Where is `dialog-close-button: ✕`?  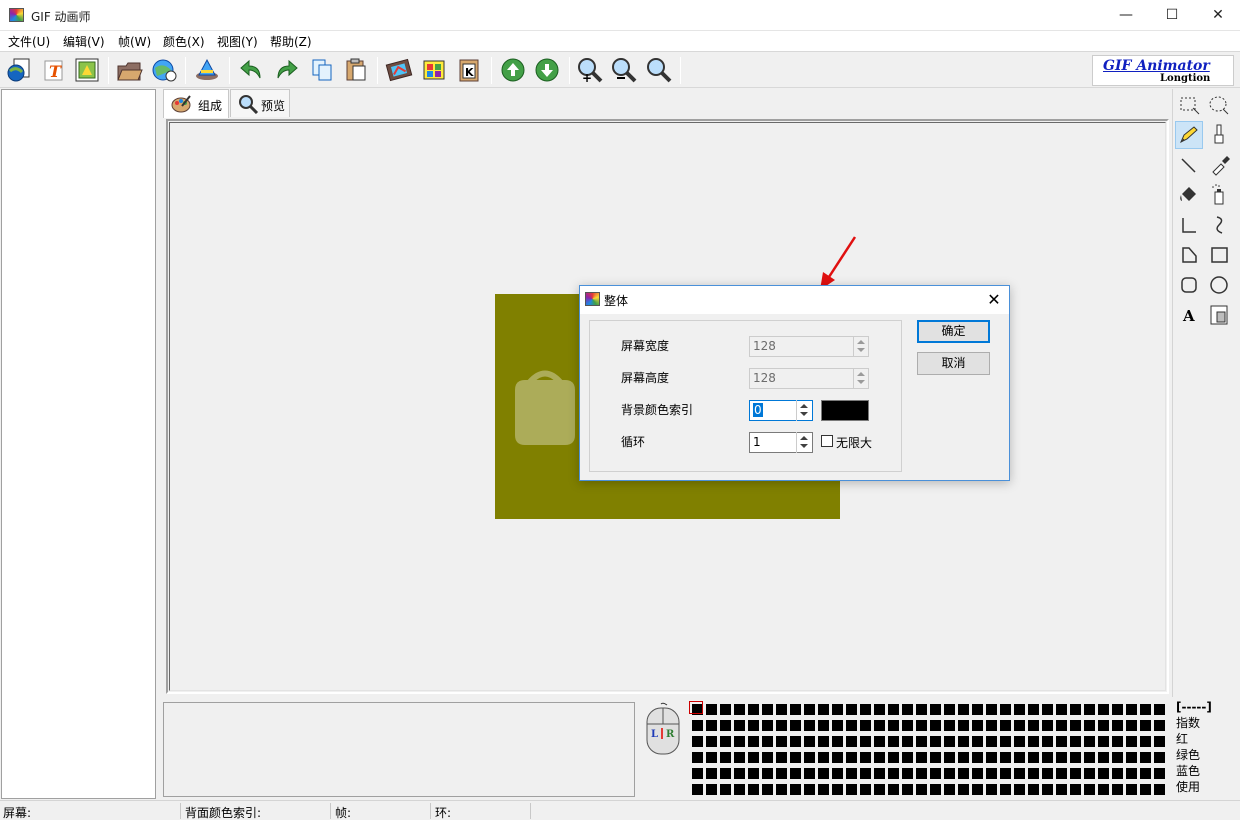 dialog-close-button: ✕ is located at coordinates (994, 300).